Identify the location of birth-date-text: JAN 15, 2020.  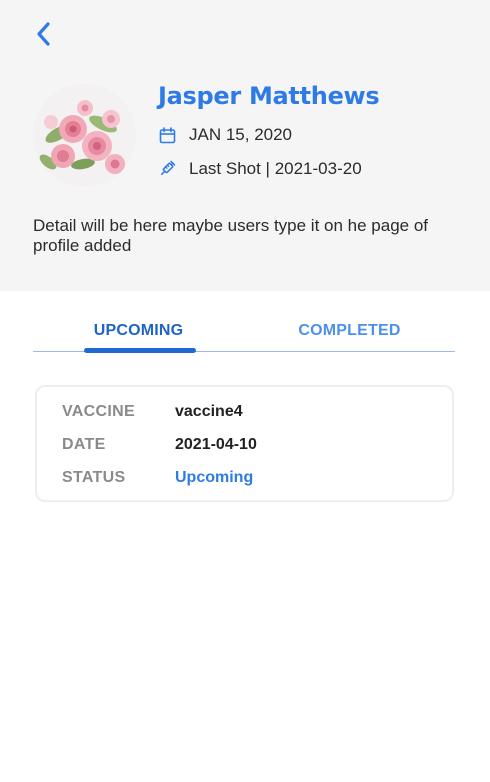
(241, 134).